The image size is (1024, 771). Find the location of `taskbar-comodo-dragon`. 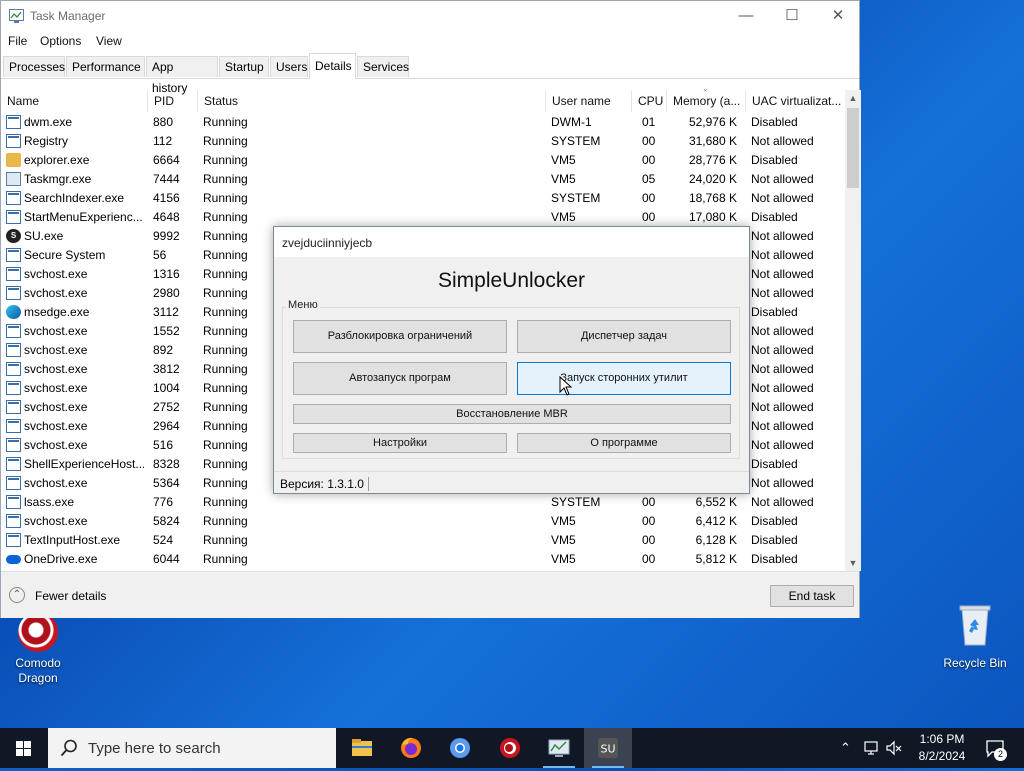

taskbar-comodo-dragon is located at coordinates (510, 748).